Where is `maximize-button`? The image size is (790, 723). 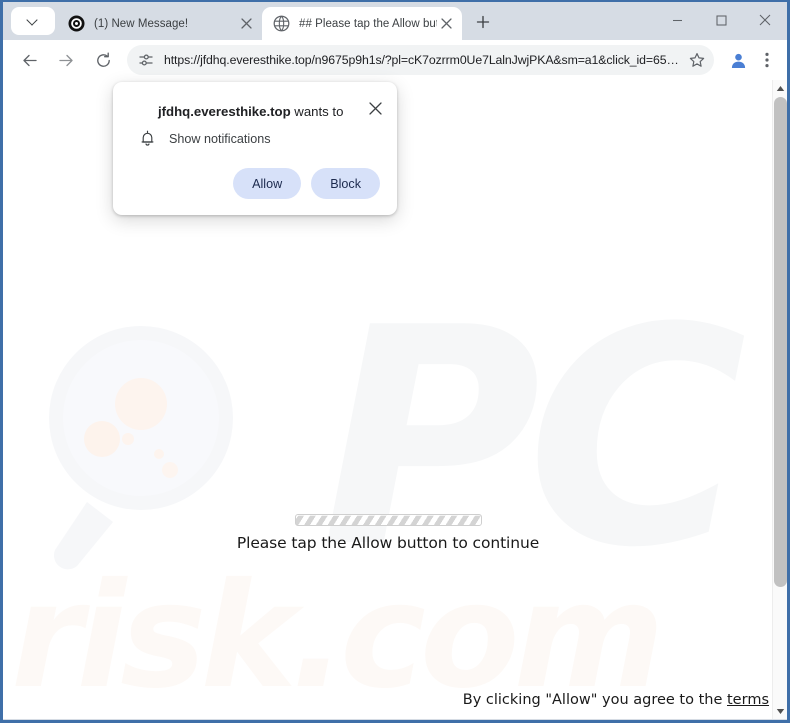
maximize-button is located at coordinates (721, 20).